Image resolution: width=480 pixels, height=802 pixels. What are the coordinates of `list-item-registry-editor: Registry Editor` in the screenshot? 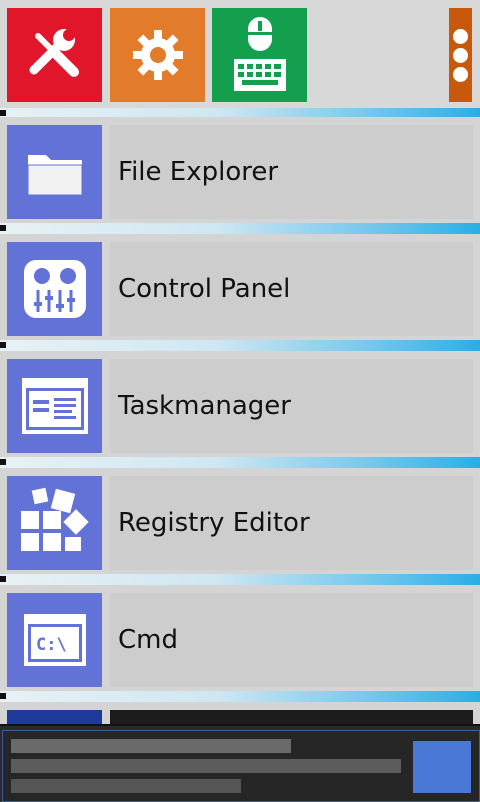 It's located at (240, 521).